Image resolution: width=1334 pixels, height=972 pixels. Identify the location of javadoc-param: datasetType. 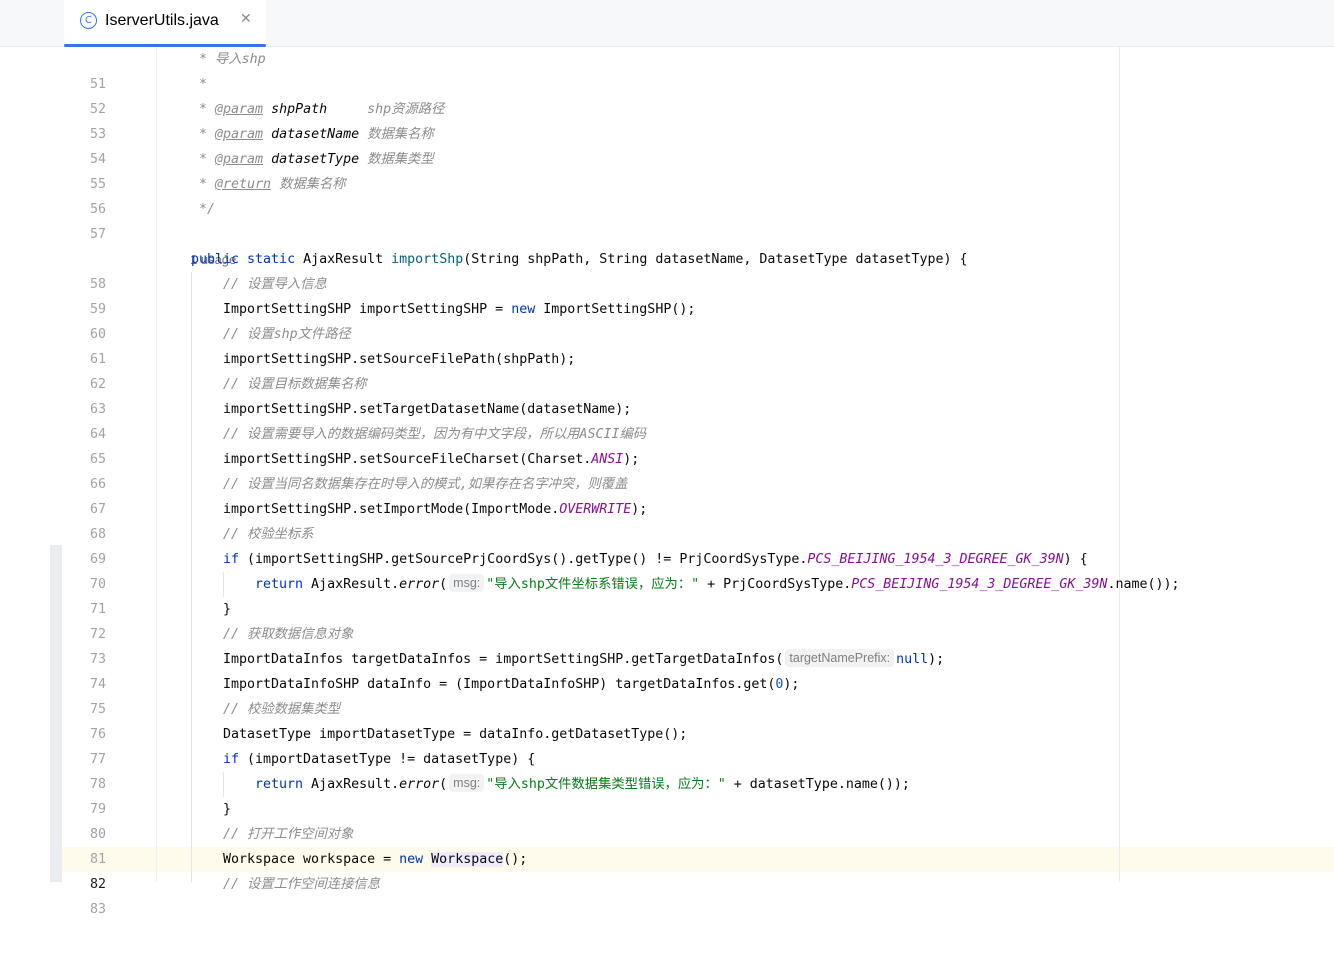
(315, 159).